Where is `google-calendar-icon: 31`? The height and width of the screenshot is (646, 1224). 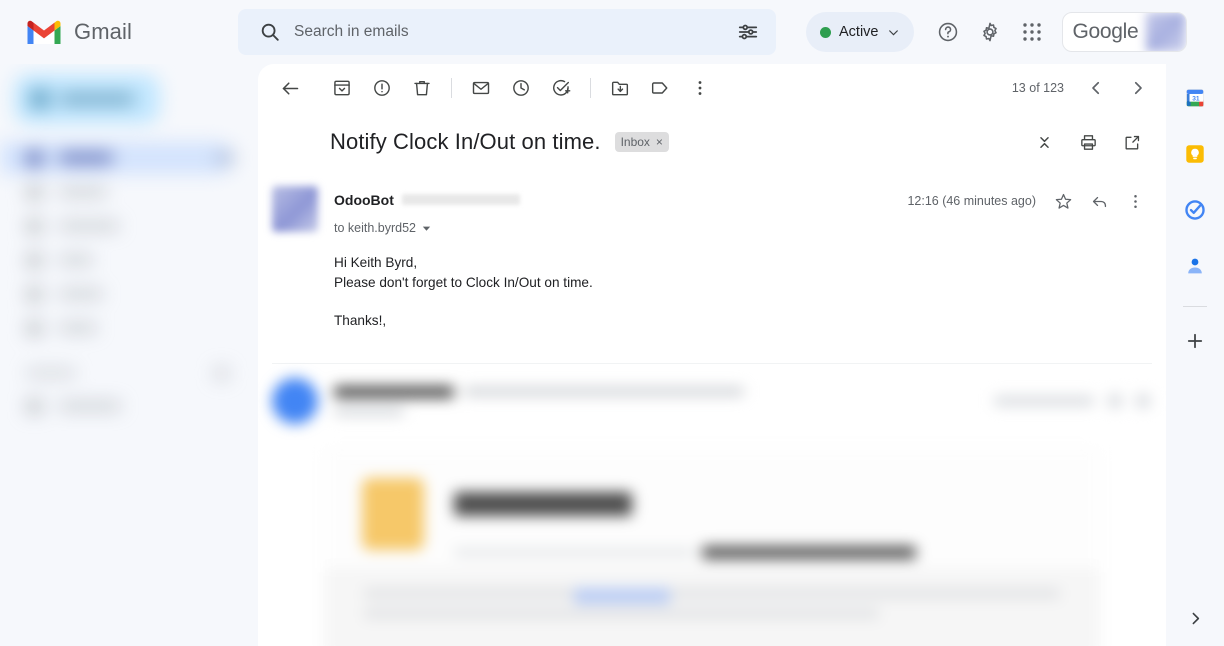 google-calendar-icon: 31 is located at coordinates (1195, 98).